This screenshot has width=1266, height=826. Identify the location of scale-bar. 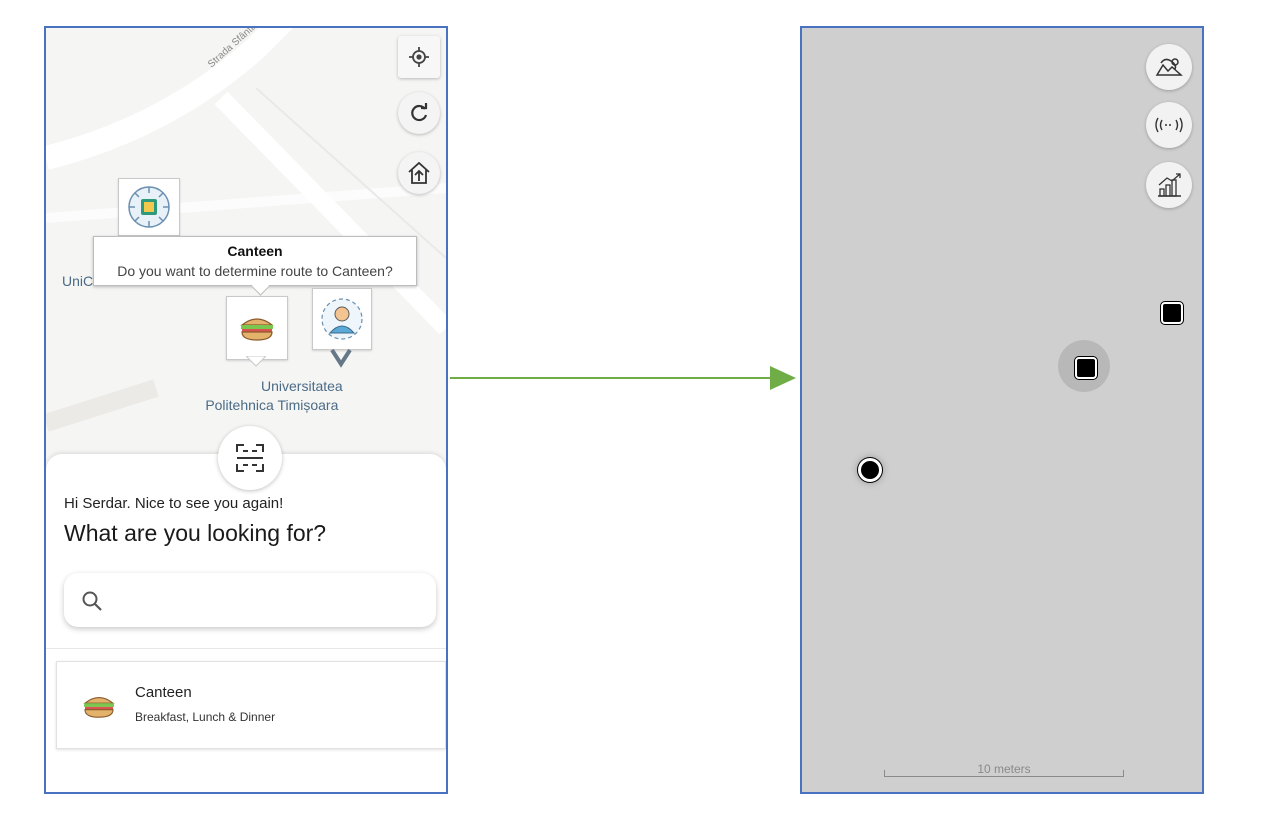
(1004, 773).